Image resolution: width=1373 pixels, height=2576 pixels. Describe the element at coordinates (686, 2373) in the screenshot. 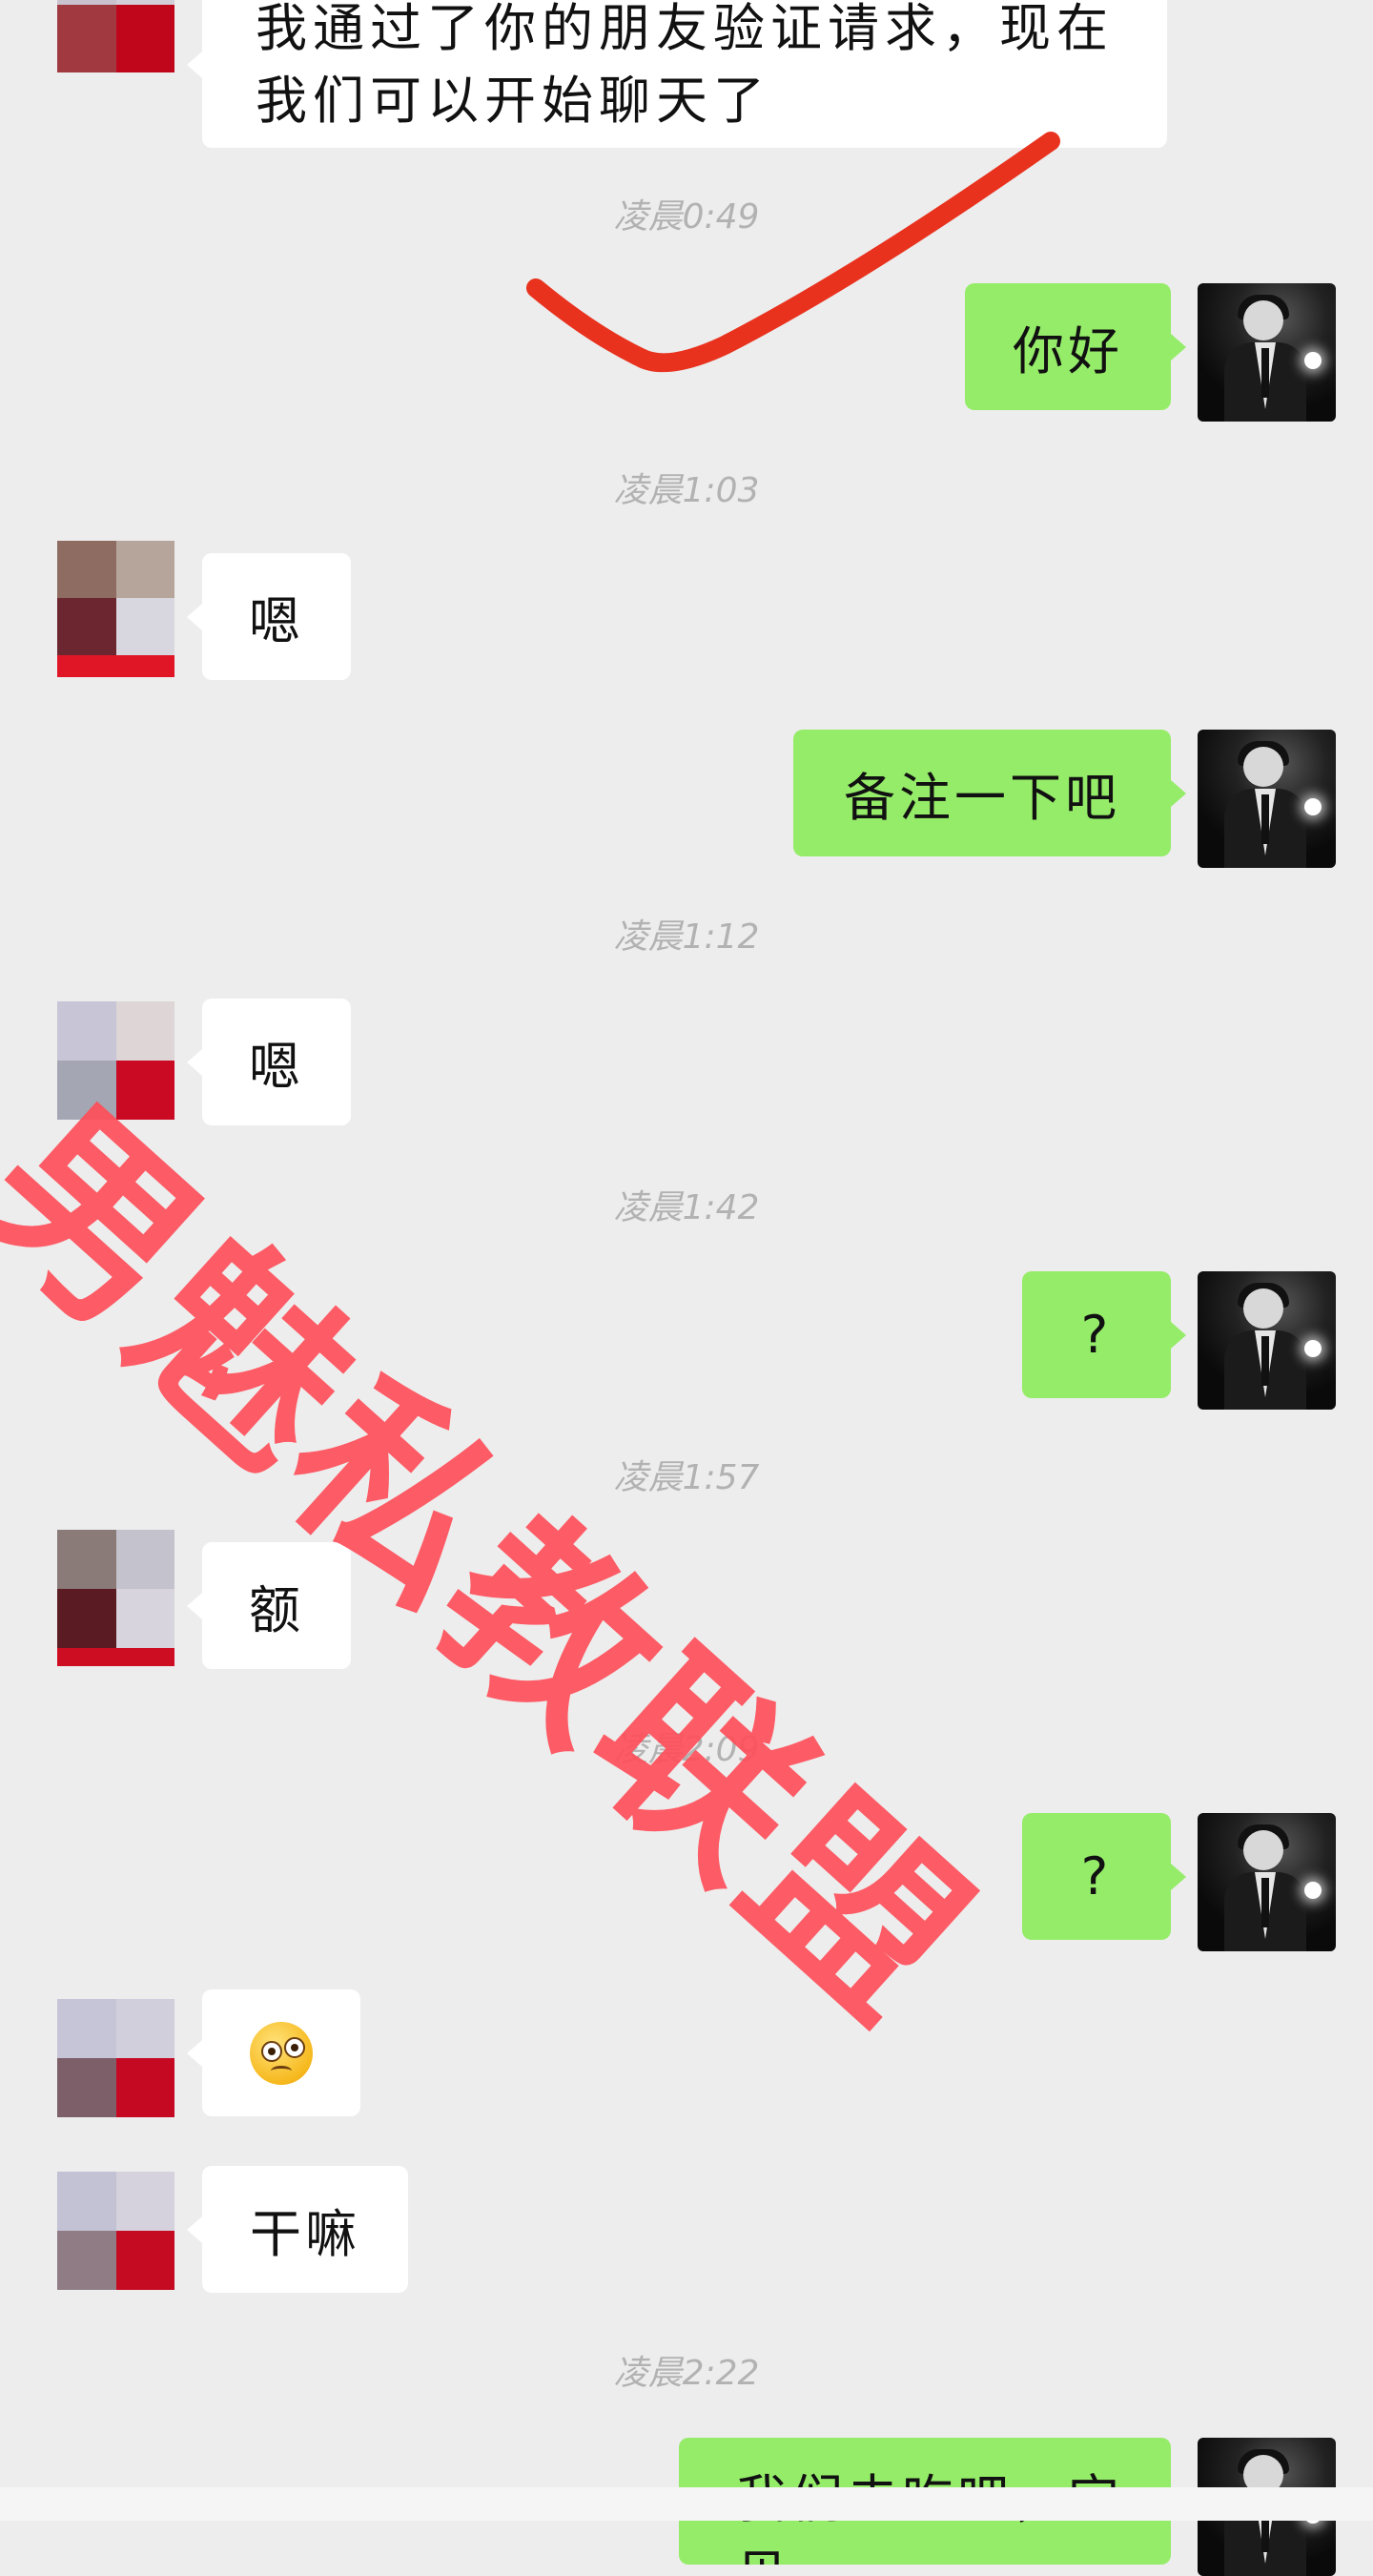

I see `timestamp: 凌晨2:22` at that location.